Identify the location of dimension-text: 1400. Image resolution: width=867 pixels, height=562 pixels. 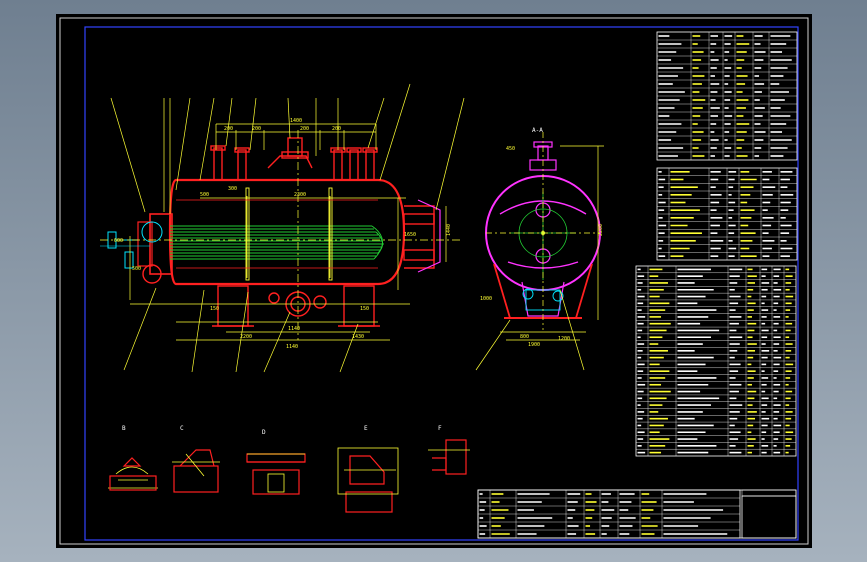
(296, 121).